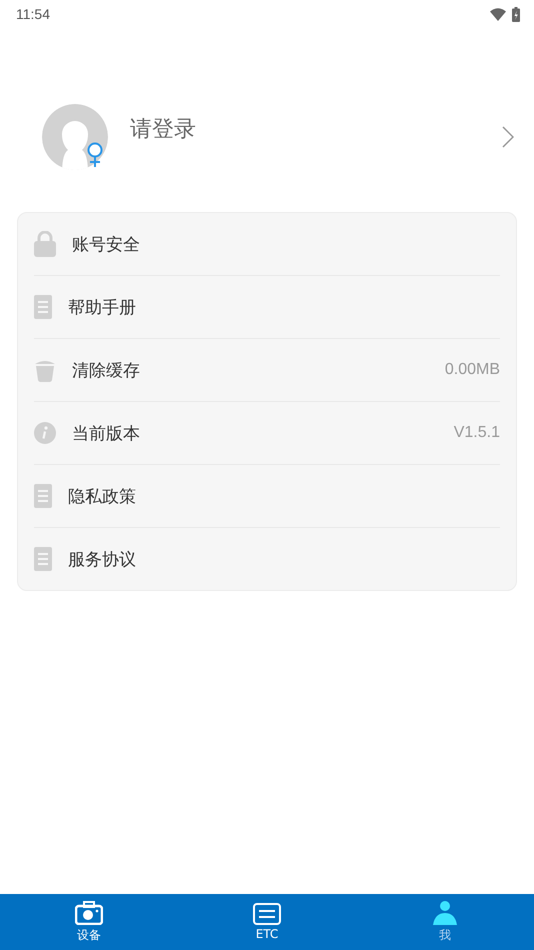  I want to click on battery-icon, so click(516, 14).